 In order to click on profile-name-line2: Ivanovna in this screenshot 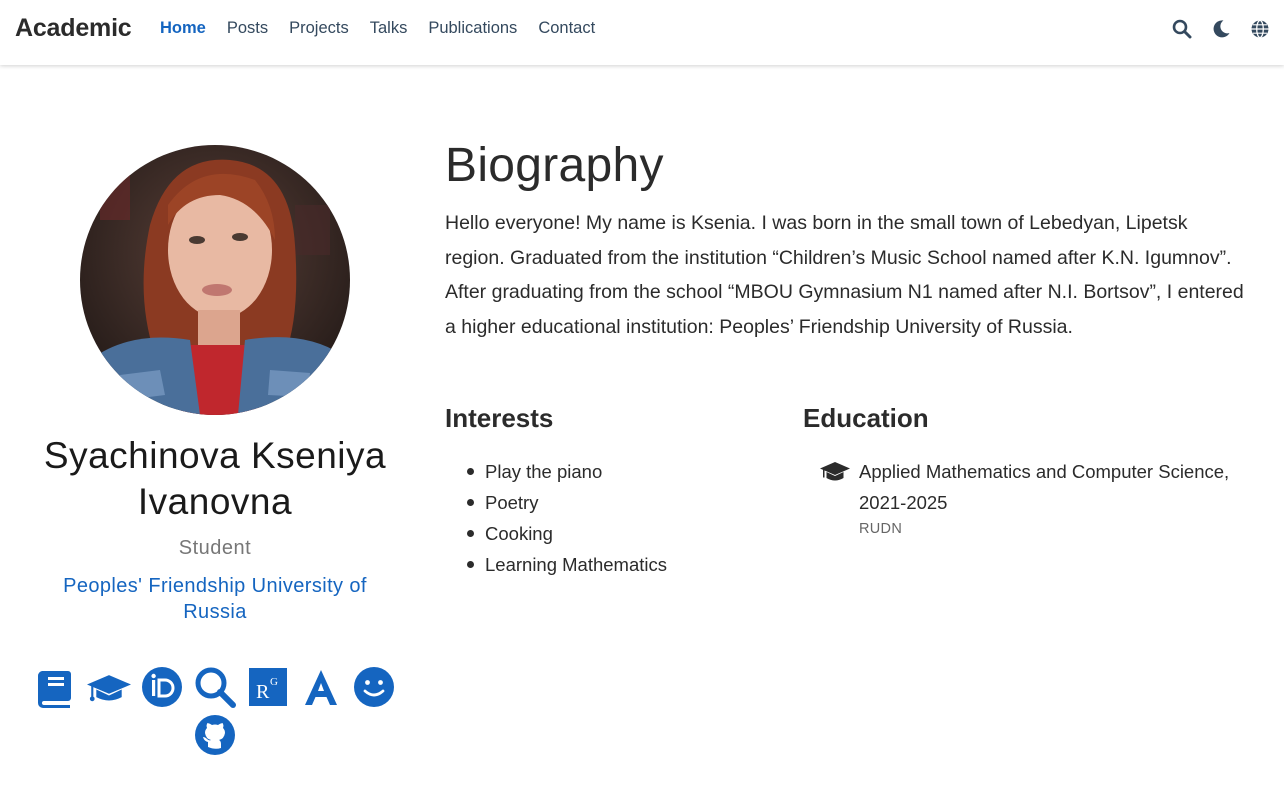, I will do `click(215, 501)`.